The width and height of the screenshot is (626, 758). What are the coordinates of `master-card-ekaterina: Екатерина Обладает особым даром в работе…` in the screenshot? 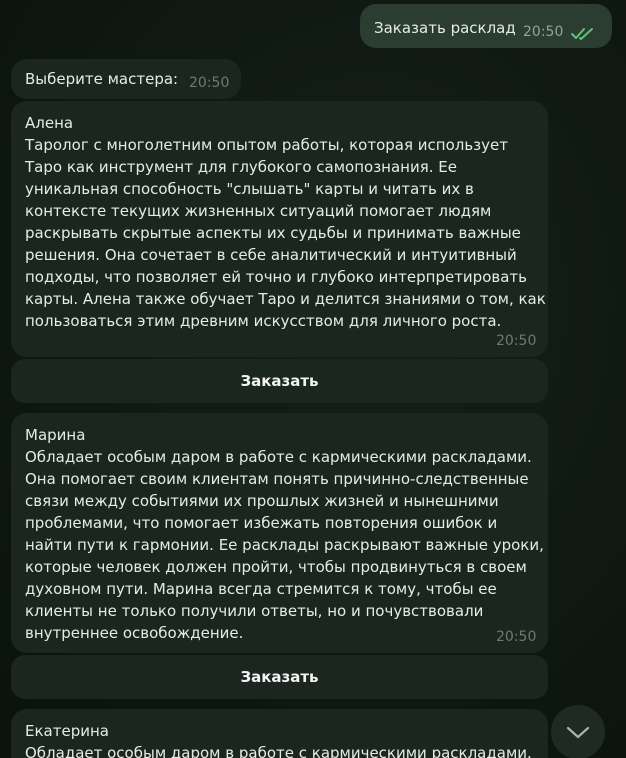 It's located at (279, 733).